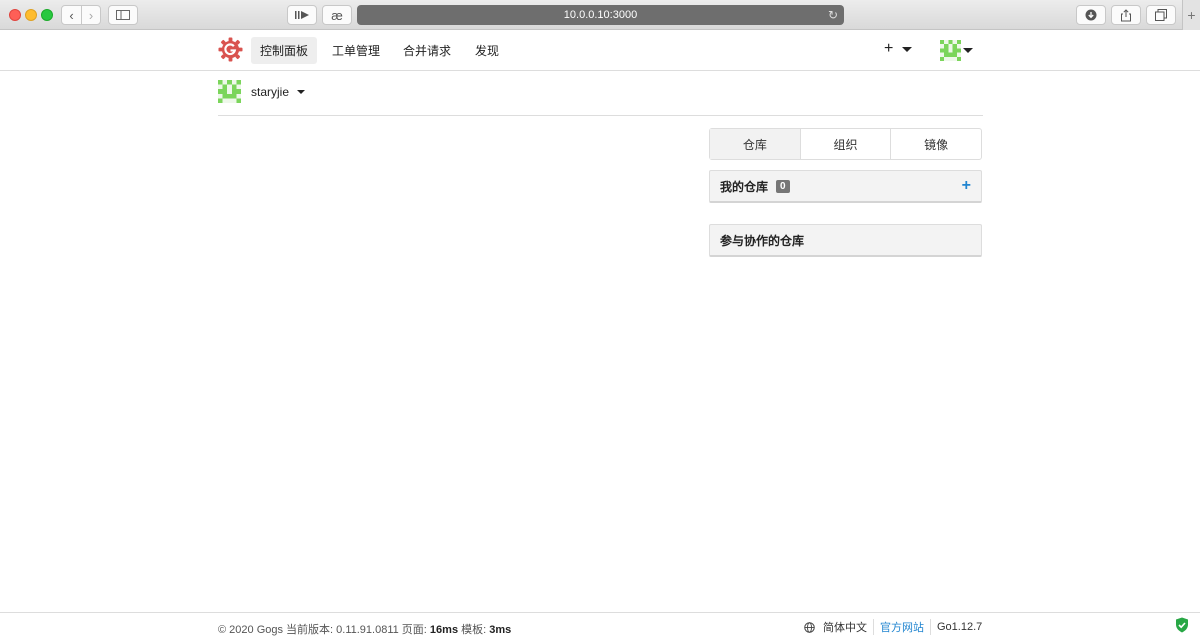 Image resolution: width=1200 pixels, height=642 pixels. I want to click on zoom-window-button, so click(47, 15).